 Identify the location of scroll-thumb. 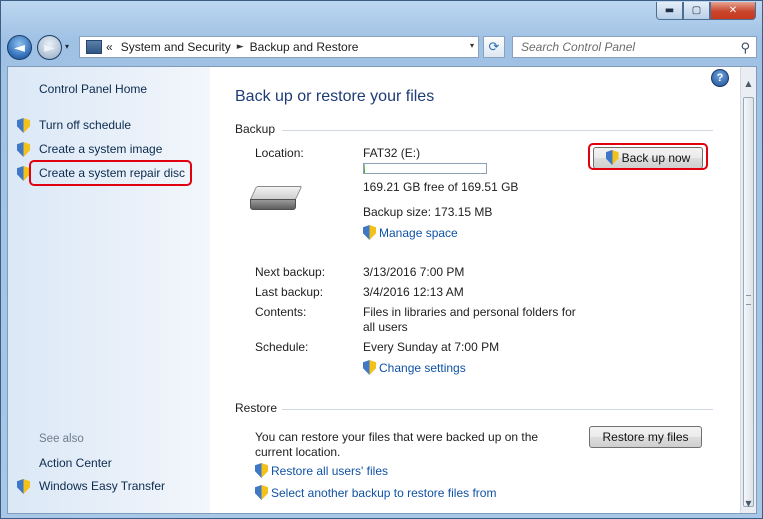
(748, 302).